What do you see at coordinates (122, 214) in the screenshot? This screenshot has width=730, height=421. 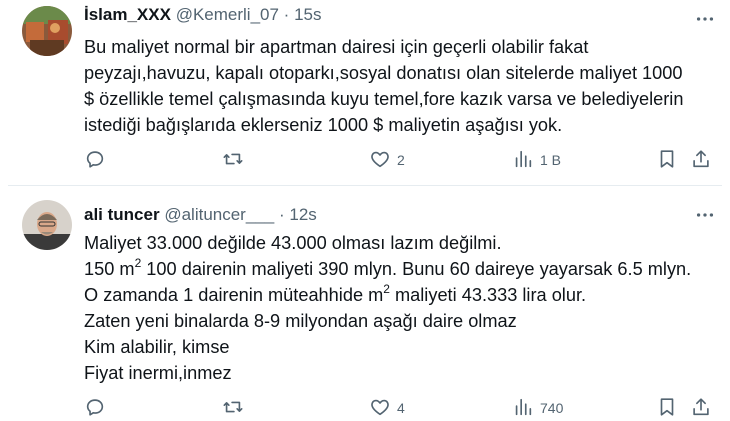 I see `display-name: ali tuncer` at bounding box center [122, 214].